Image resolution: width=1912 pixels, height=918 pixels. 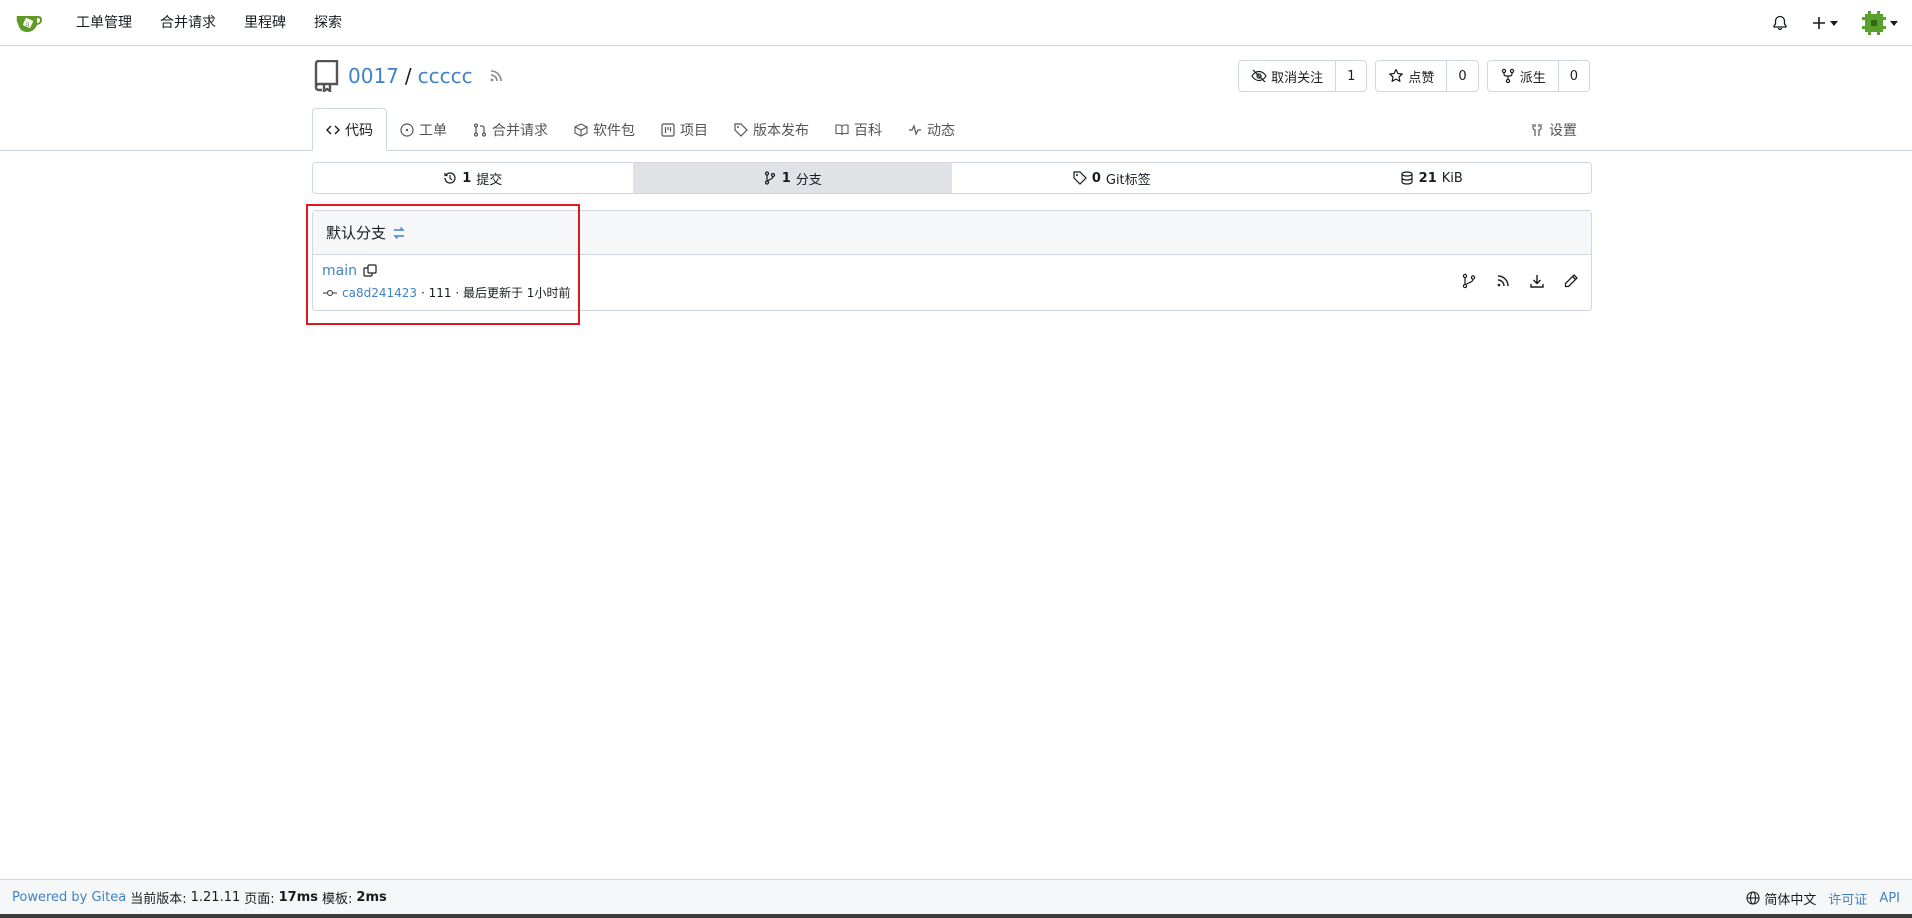 I want to click on history-icon, so click(x=450, y=178).